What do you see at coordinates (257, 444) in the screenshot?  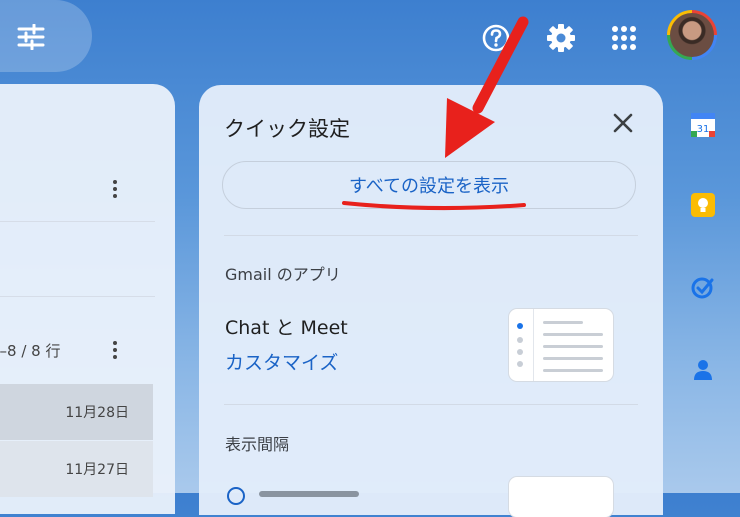 I see `density-section-label: 表示間隔` at bounding box center [257, 444].